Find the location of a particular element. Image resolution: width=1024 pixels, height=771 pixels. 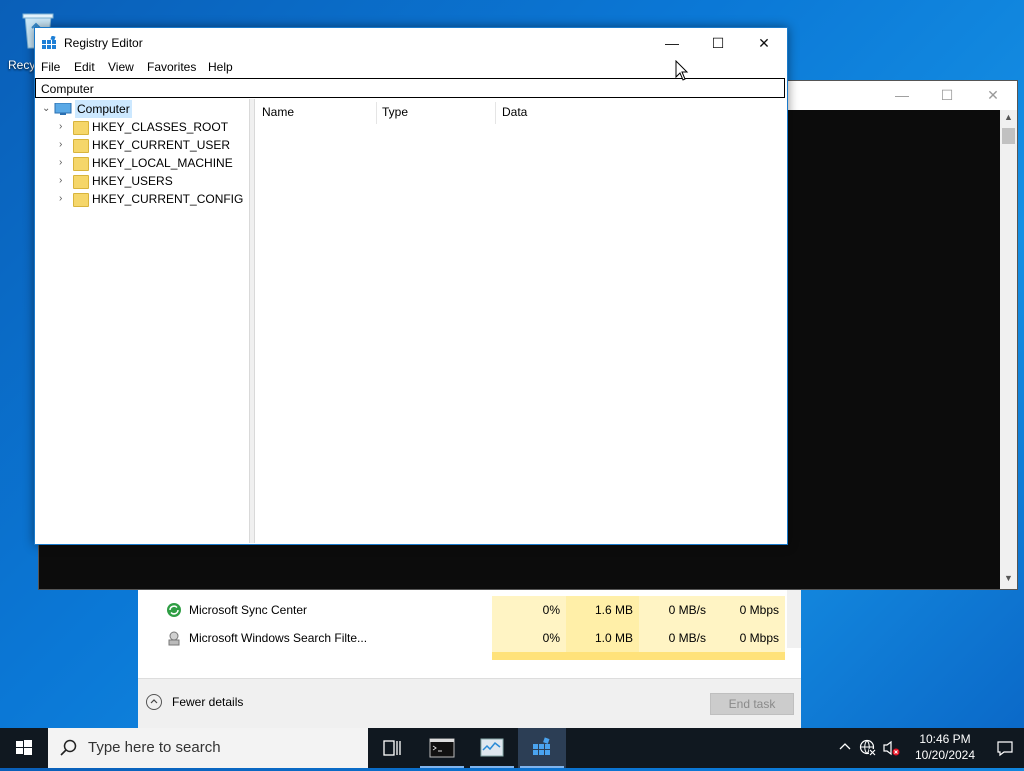

clock-time: 10:46 PM is located at coordinates (945, 739).